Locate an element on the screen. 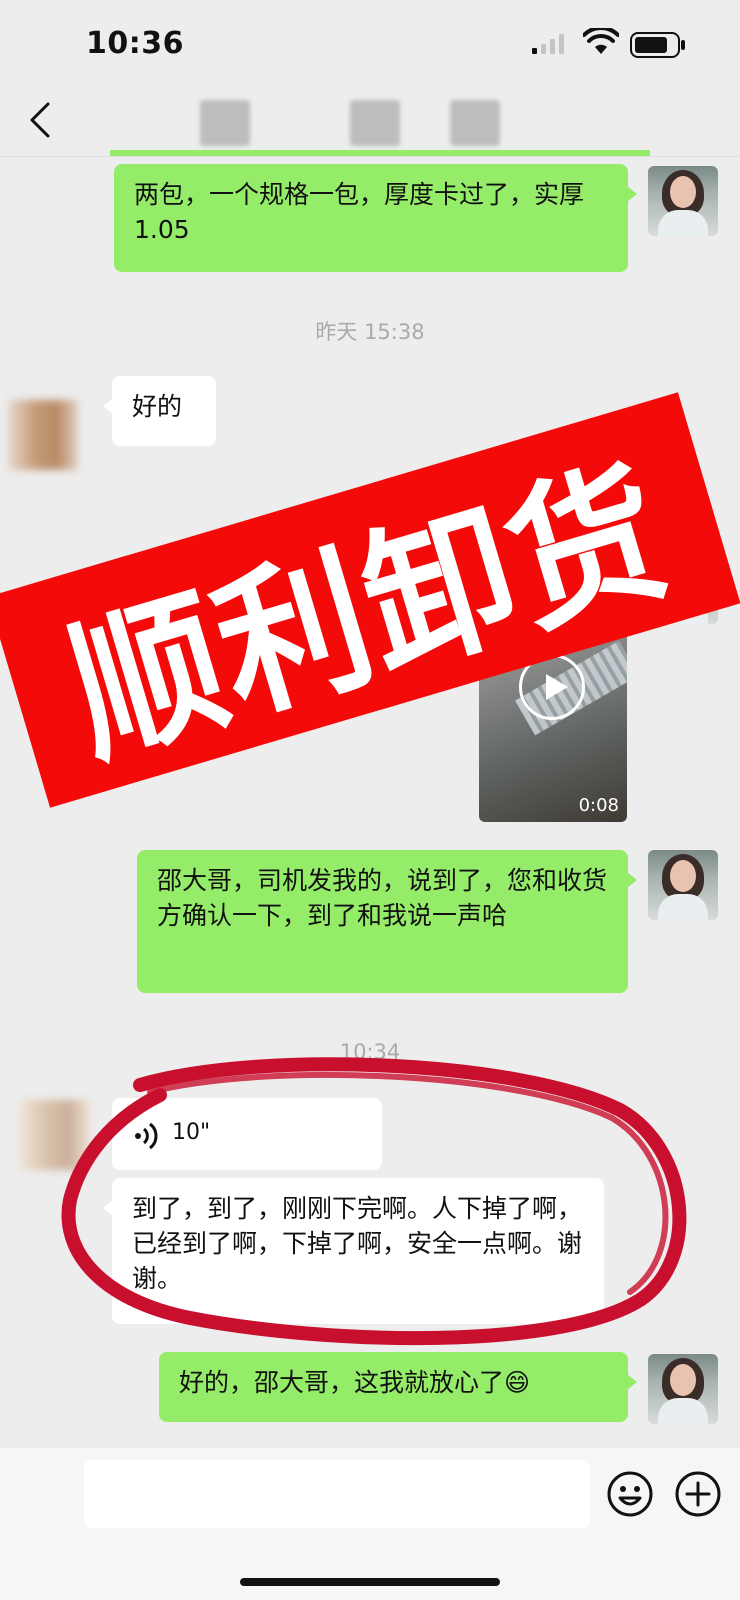 This screenshot has width=740, height=1600. message-bubble-sent: 邵大哥，司机发我的，说到了，您和收货方确认一下，到了和我说一声哈 is located at coordinates (387, 921).